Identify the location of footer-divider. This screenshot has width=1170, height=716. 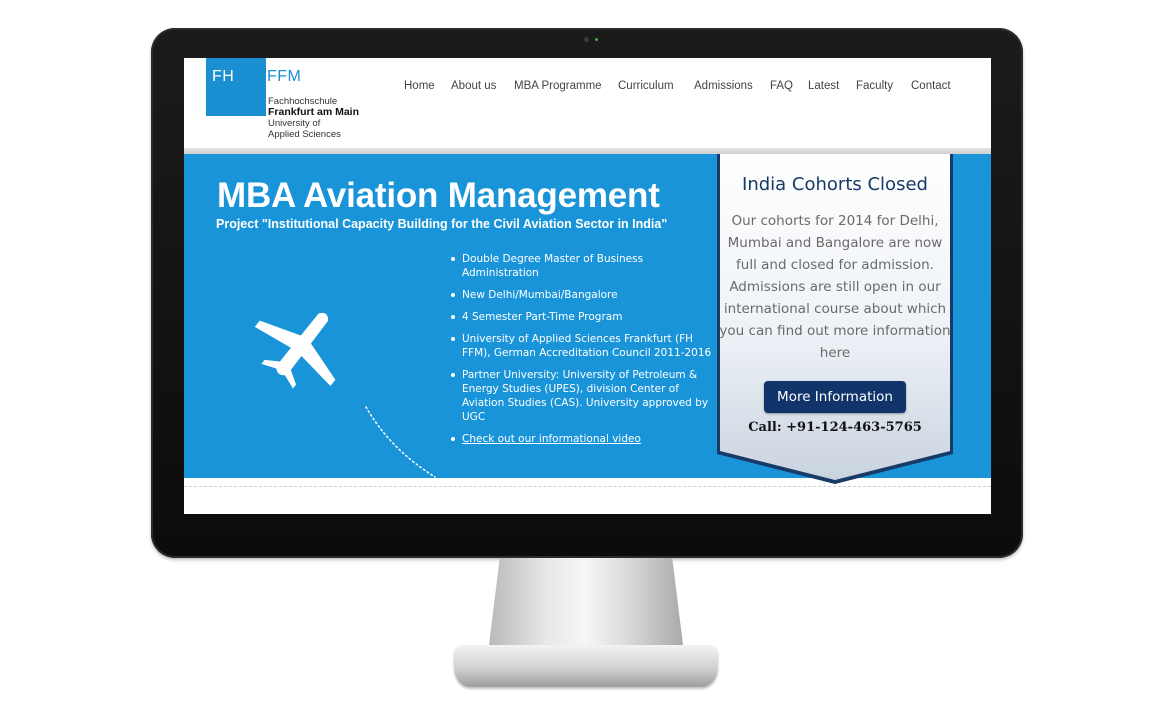
(587, 486).